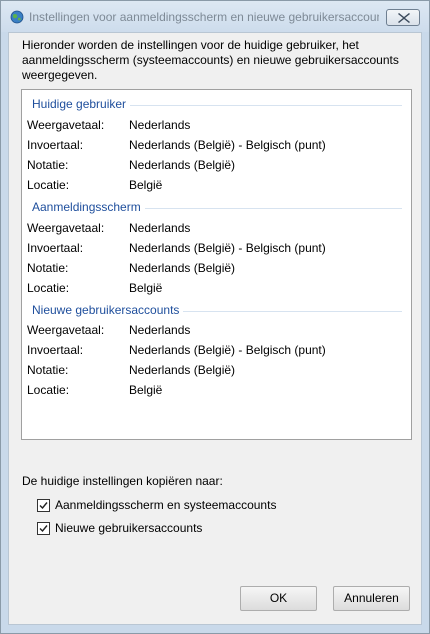 This screenshot has height=634, width=430. I want to click on group-title: Nieuwe gebruikersaccounts, so click(108, 310).